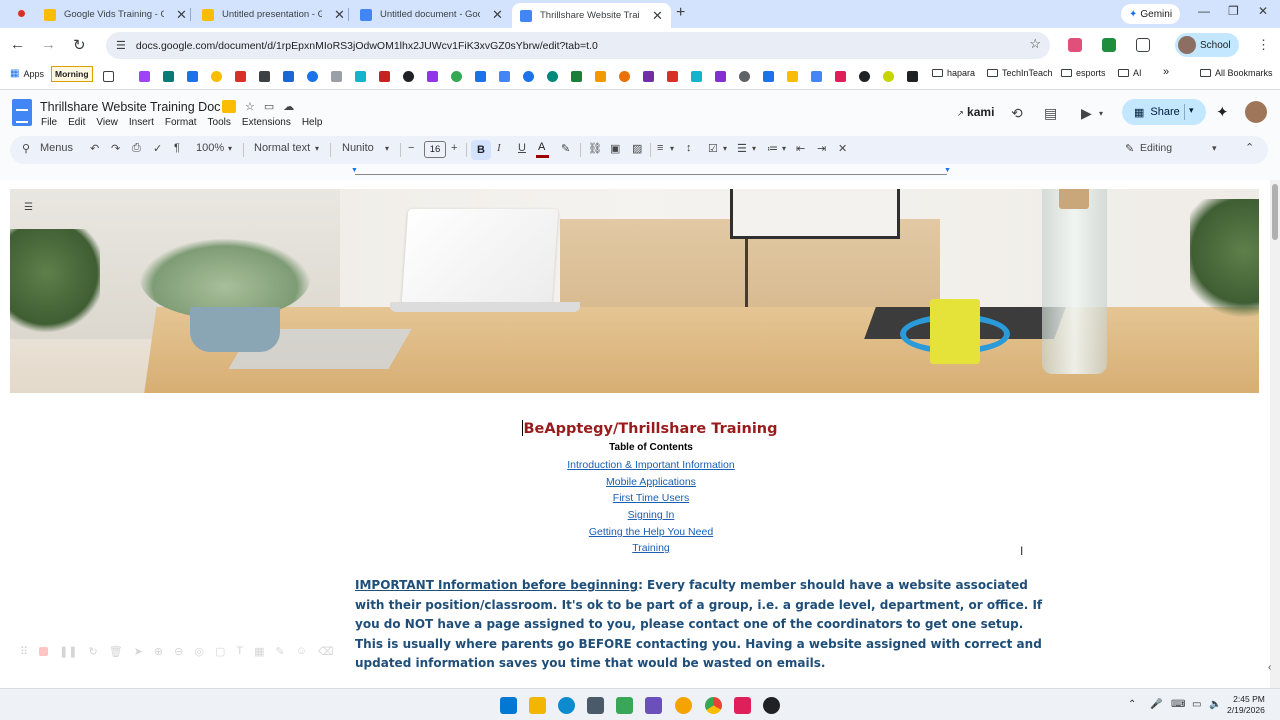 Image resolution: width=1280 pixels, height=720 pixels. I want to click on taskbar-app-icon, so click(683, 705).